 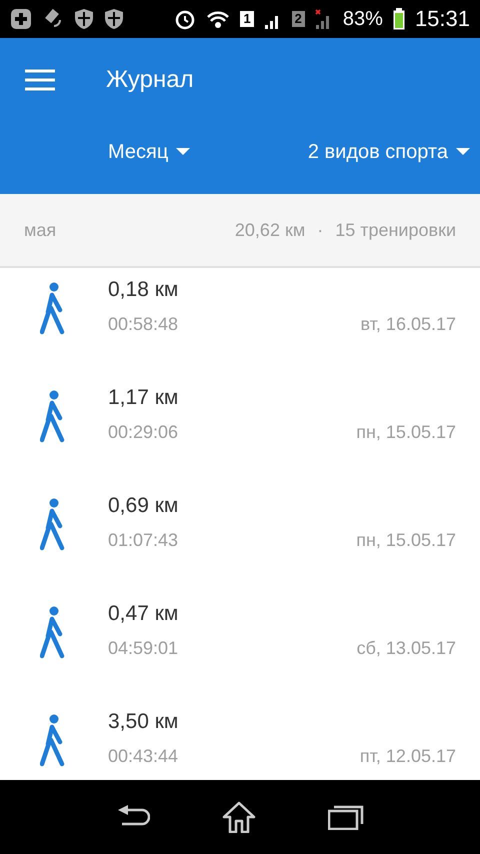 What do you see at coordinates (346, 817) in the screenshot?
I see `recent-apps-icon` at bounding box center [346, 817].